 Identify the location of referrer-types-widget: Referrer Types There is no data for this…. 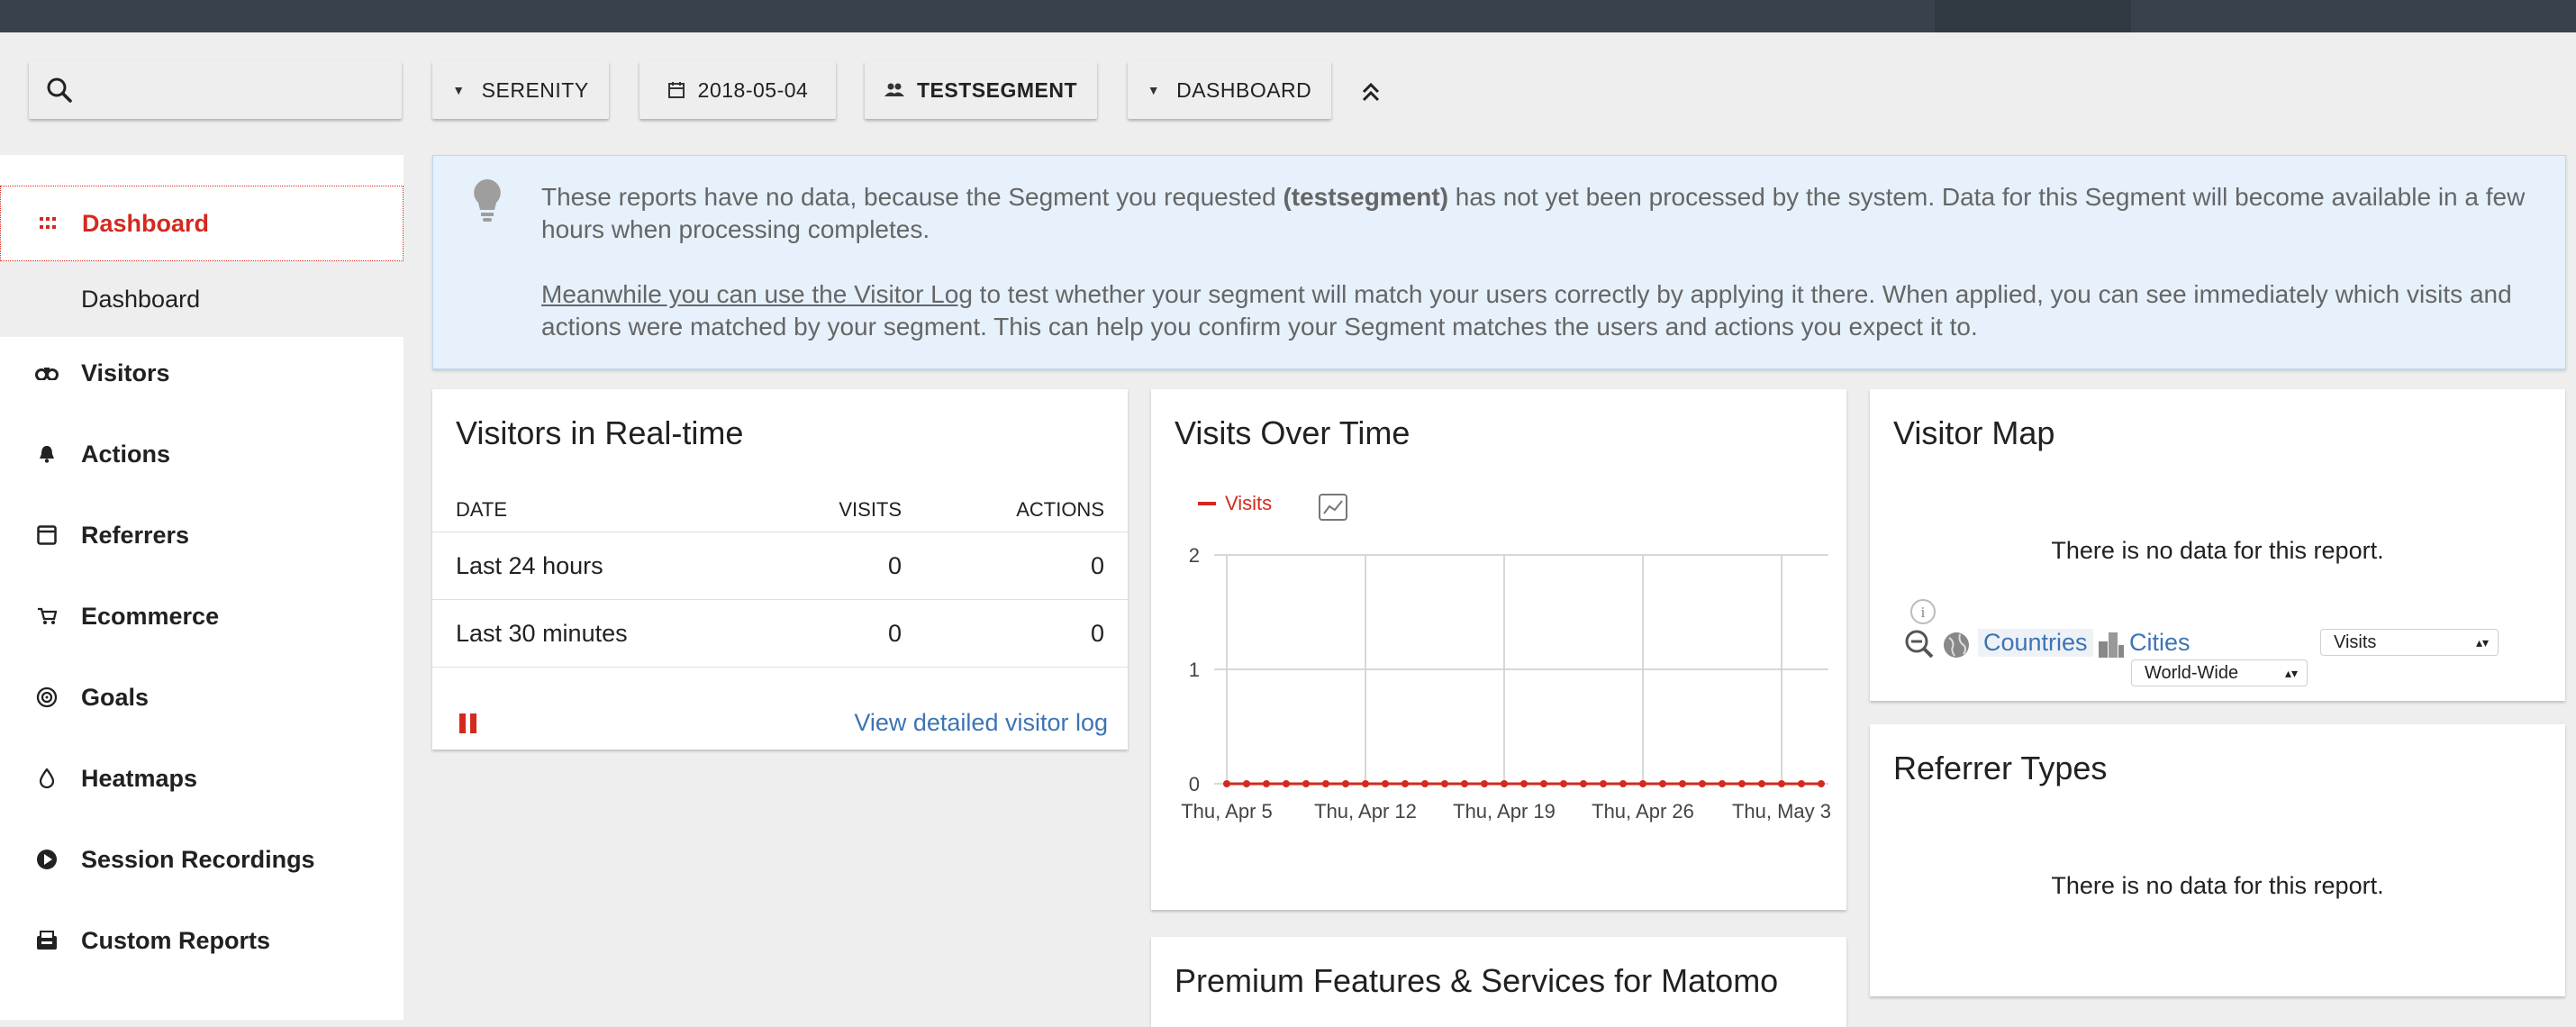
(2217, 860).